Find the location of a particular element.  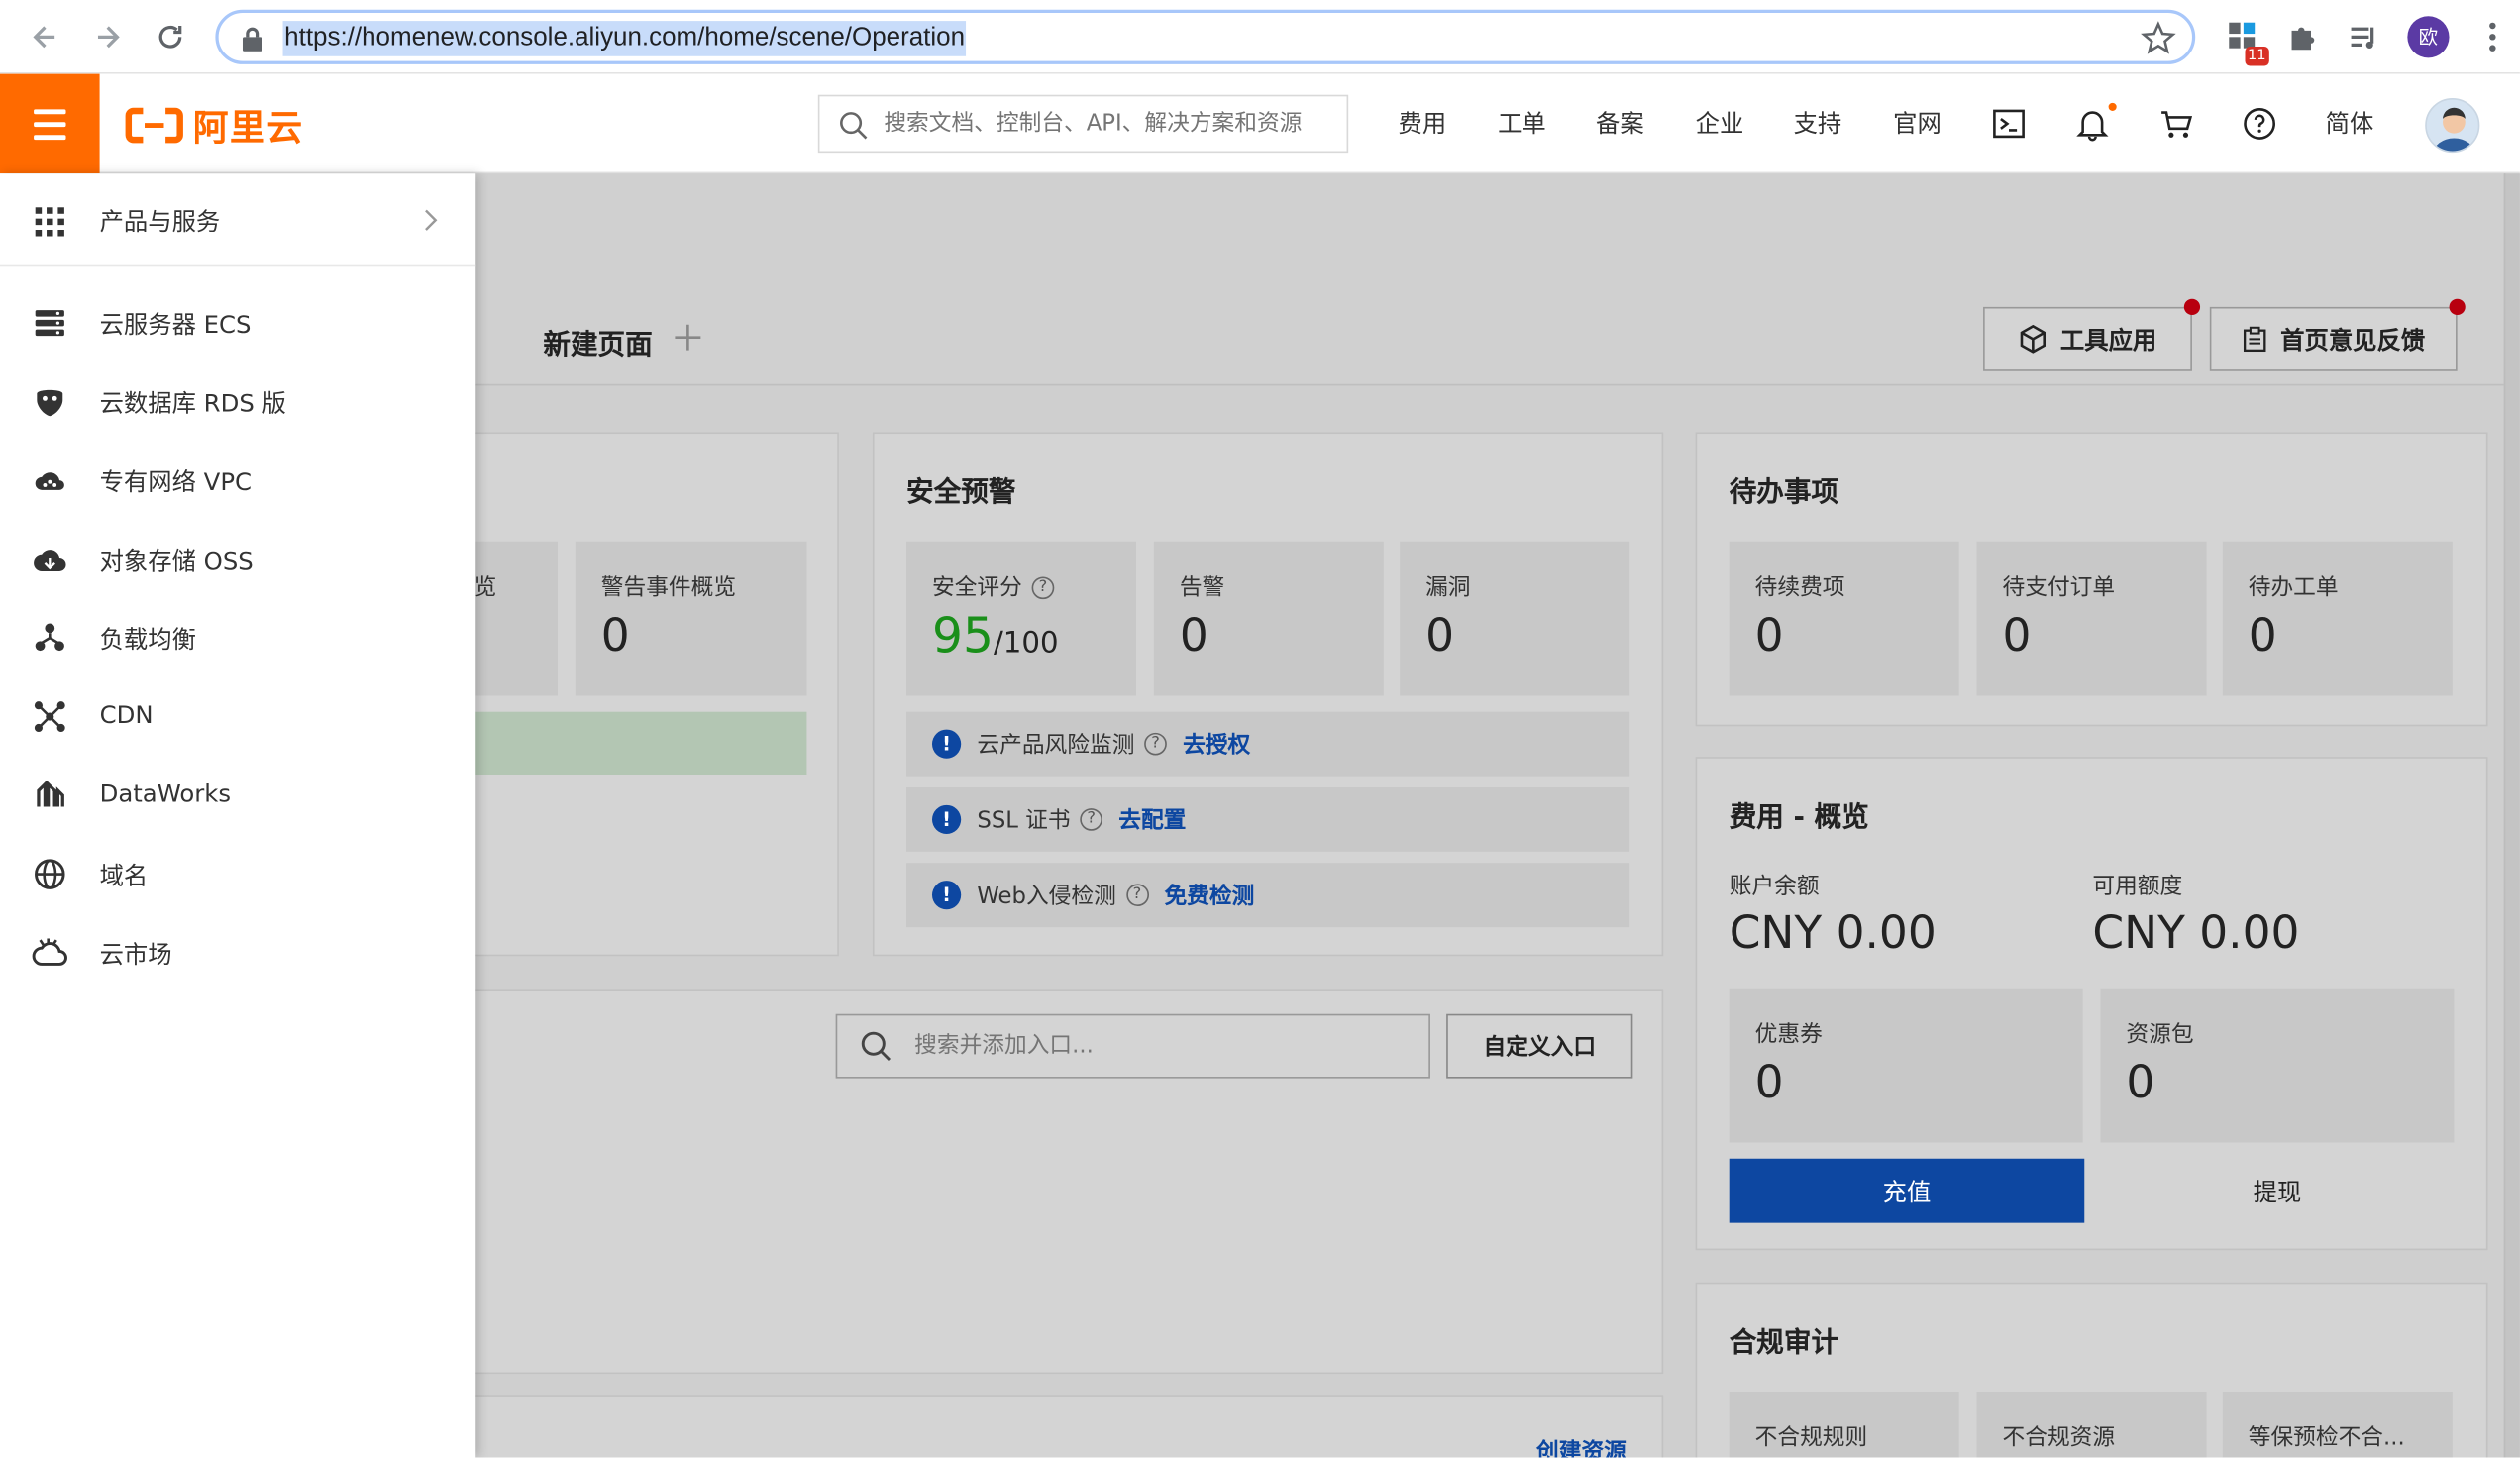

global-search is located at coordinates (1083, 124).